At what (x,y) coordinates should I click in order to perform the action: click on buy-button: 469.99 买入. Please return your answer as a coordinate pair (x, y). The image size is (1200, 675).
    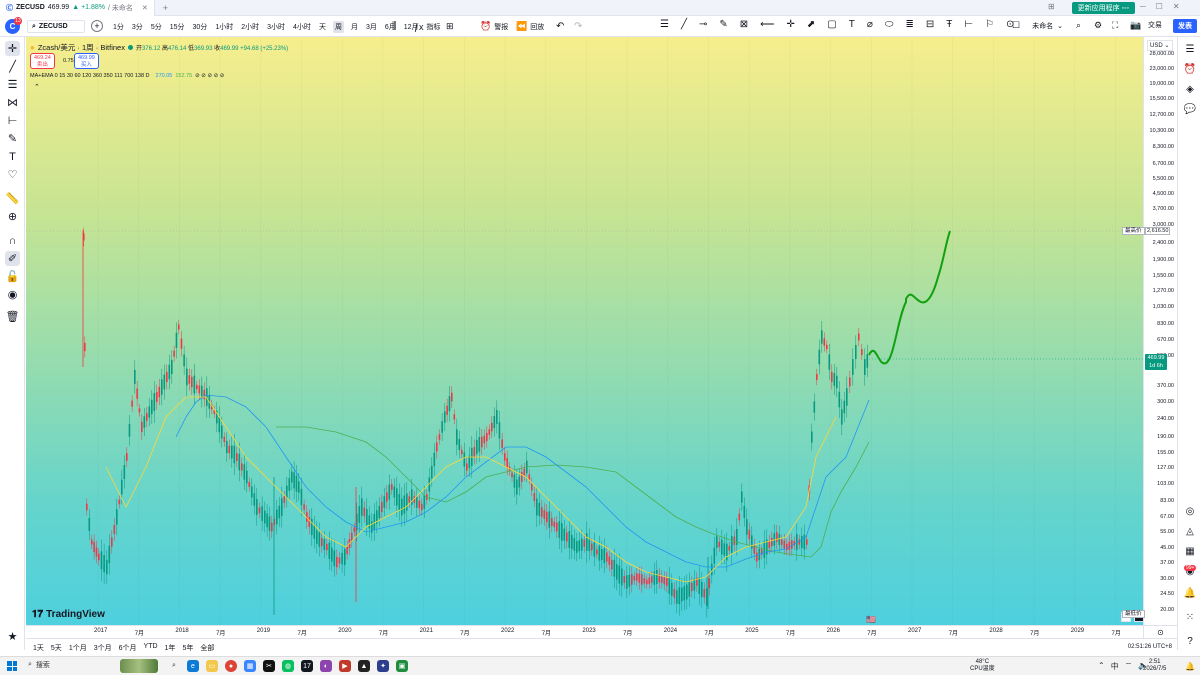
    Looking at the image, I should click on (86, 61).